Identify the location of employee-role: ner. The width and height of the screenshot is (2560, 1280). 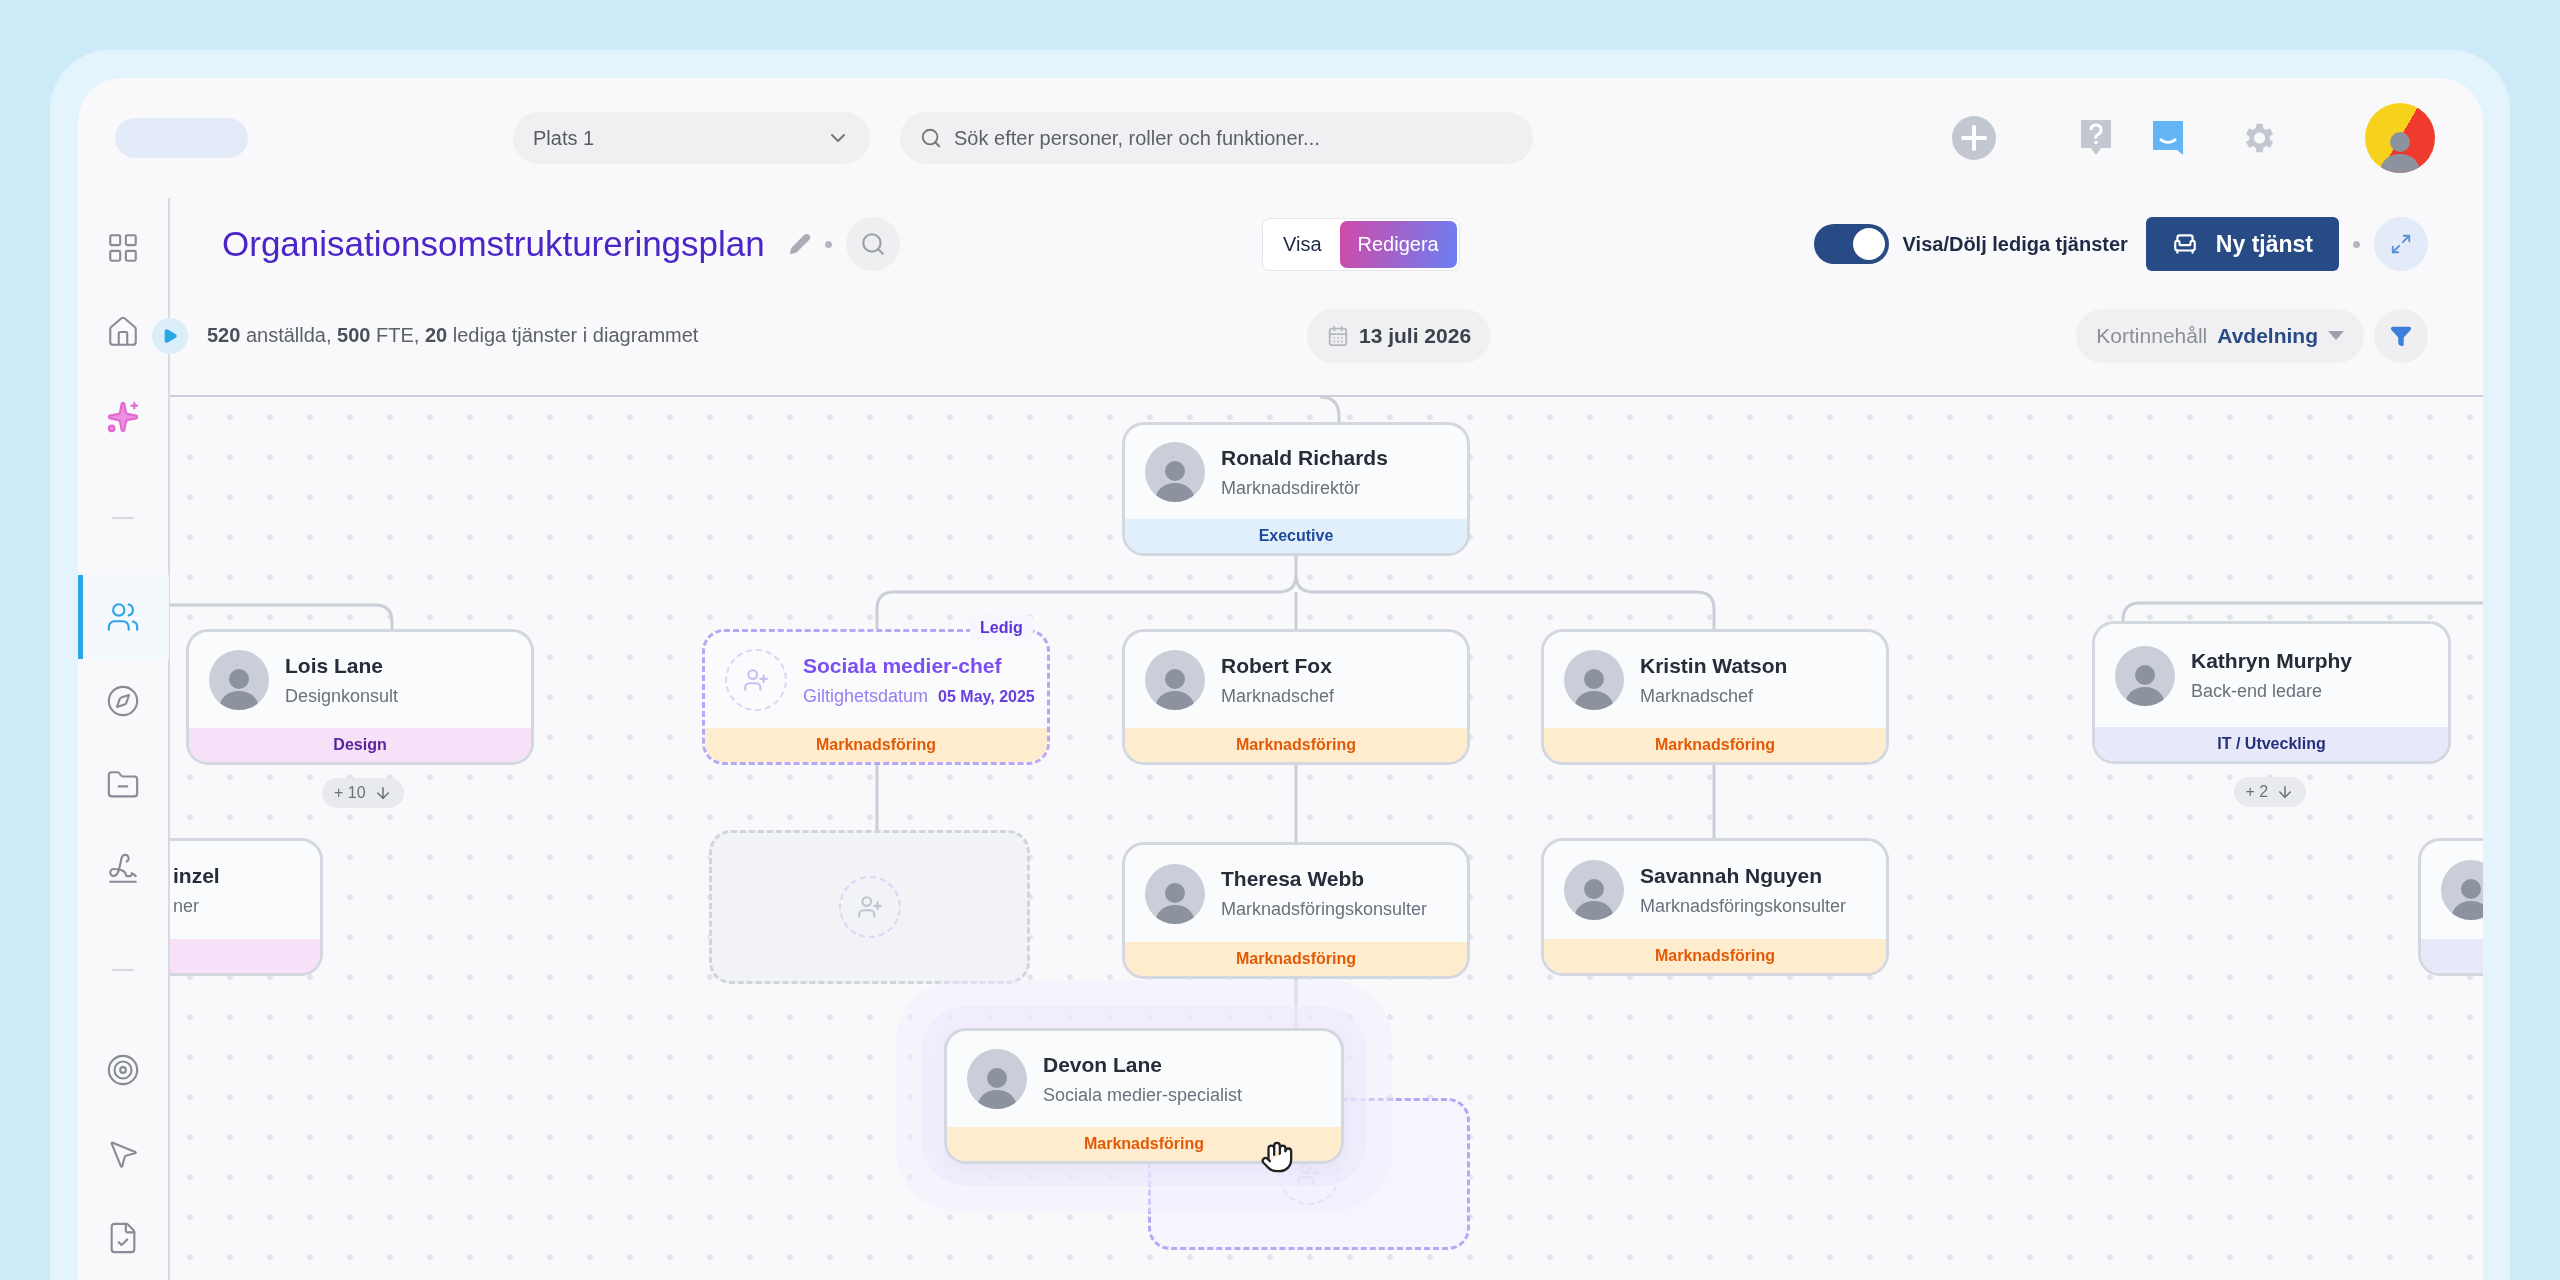
(186, 906).